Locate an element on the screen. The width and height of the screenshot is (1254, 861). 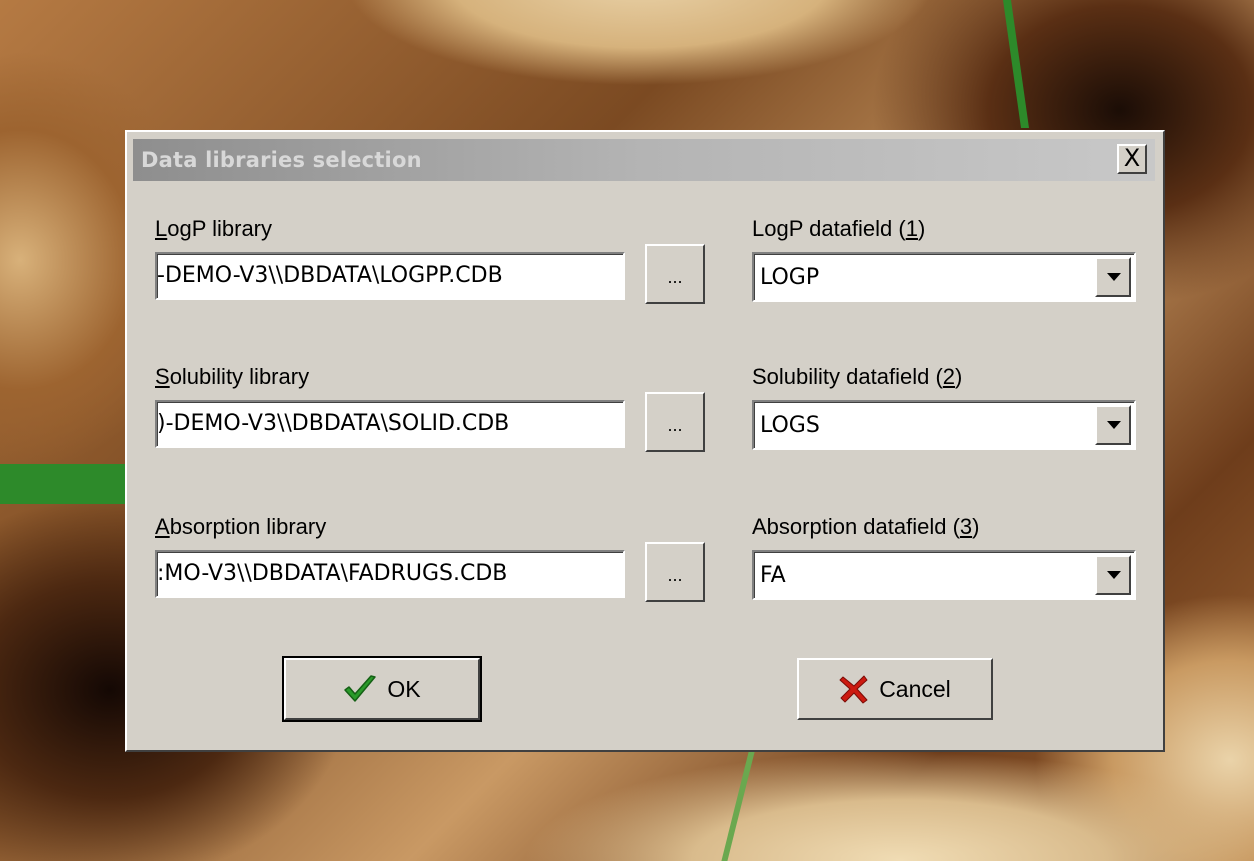
ok-button: OK is located at coordinates (382, 689).